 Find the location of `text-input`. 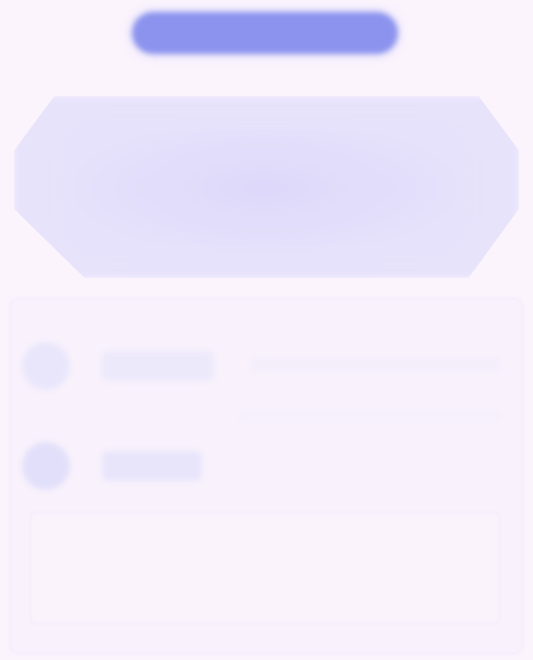

text-input is located at coordinates (265, 568).